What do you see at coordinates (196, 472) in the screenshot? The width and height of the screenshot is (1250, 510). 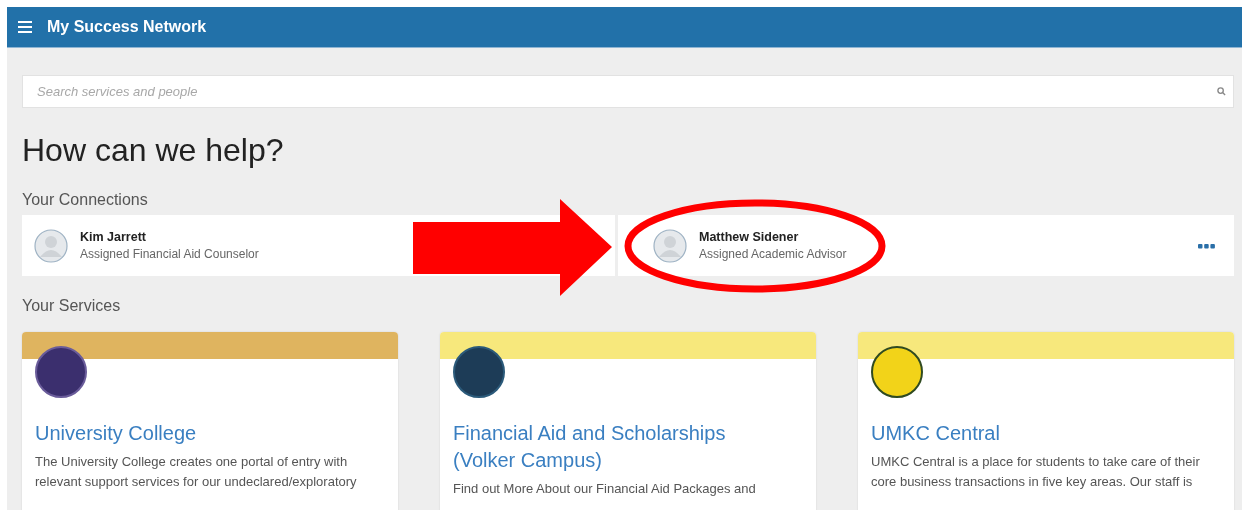 I see `service-description: The University College creates one portal of entry with relevant support services for our undeclared/exploratory` at bounding box center [196, 472].